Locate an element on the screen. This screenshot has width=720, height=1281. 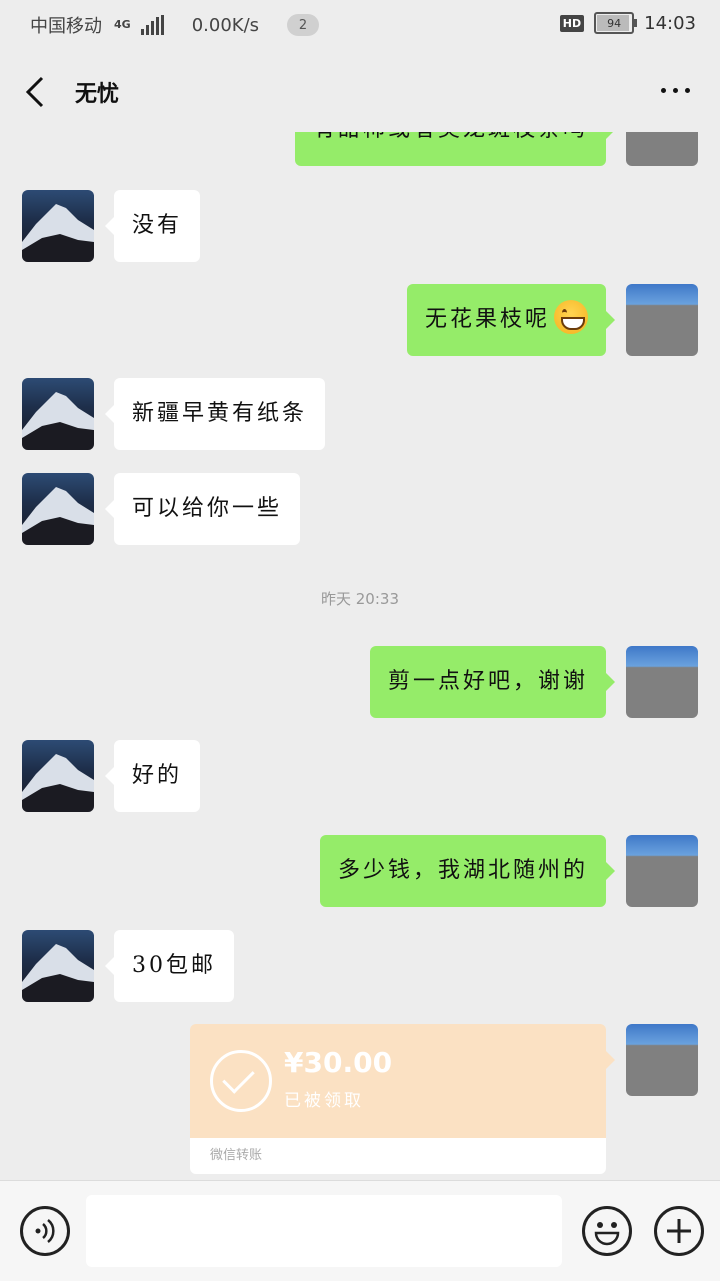
more-functions-button is located at coordinates (679, 1231).